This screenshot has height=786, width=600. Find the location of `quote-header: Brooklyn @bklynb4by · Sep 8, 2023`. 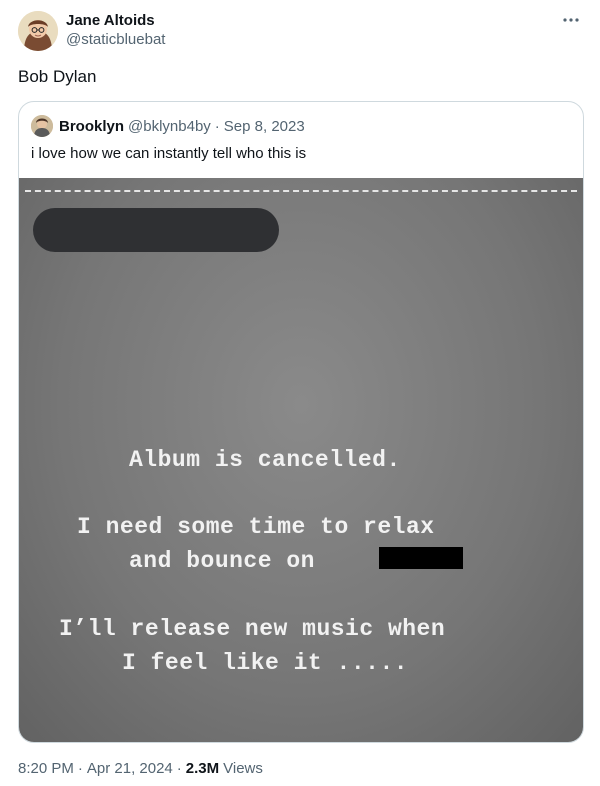

quote-header: Brooklyn @bklynb4by · Sep 8, 2023 is located at coordinates (168, 126).